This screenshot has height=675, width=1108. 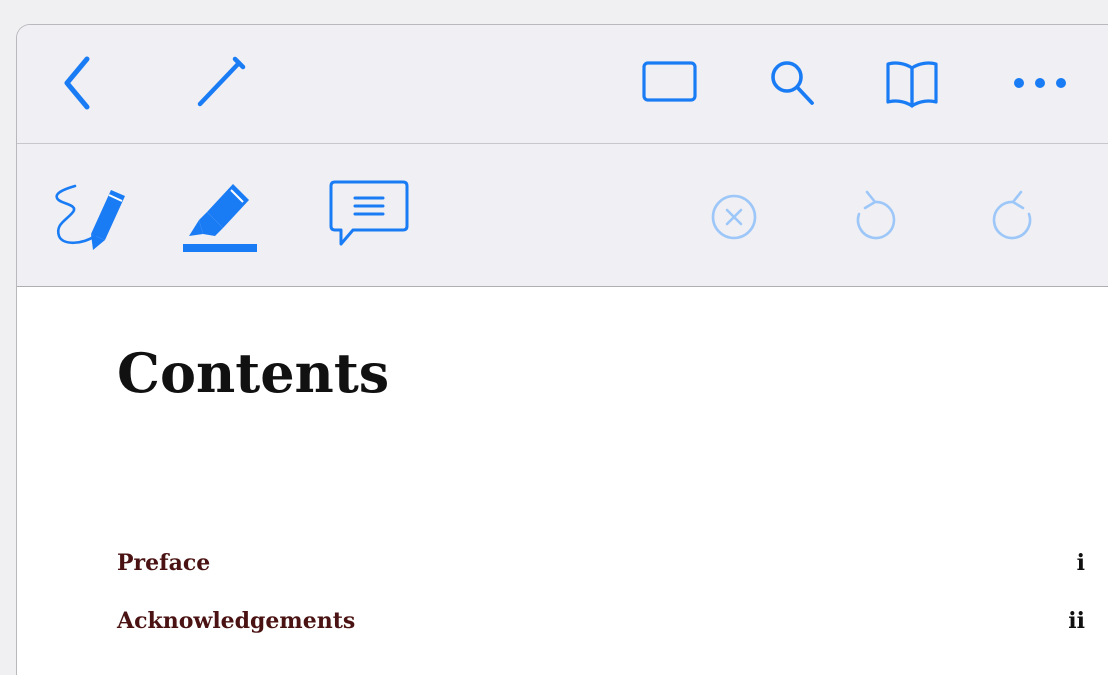 What do you see at coordinates (734, 217) in the screenshot?
I see `clear-icon` at bounding box center [734, 217].